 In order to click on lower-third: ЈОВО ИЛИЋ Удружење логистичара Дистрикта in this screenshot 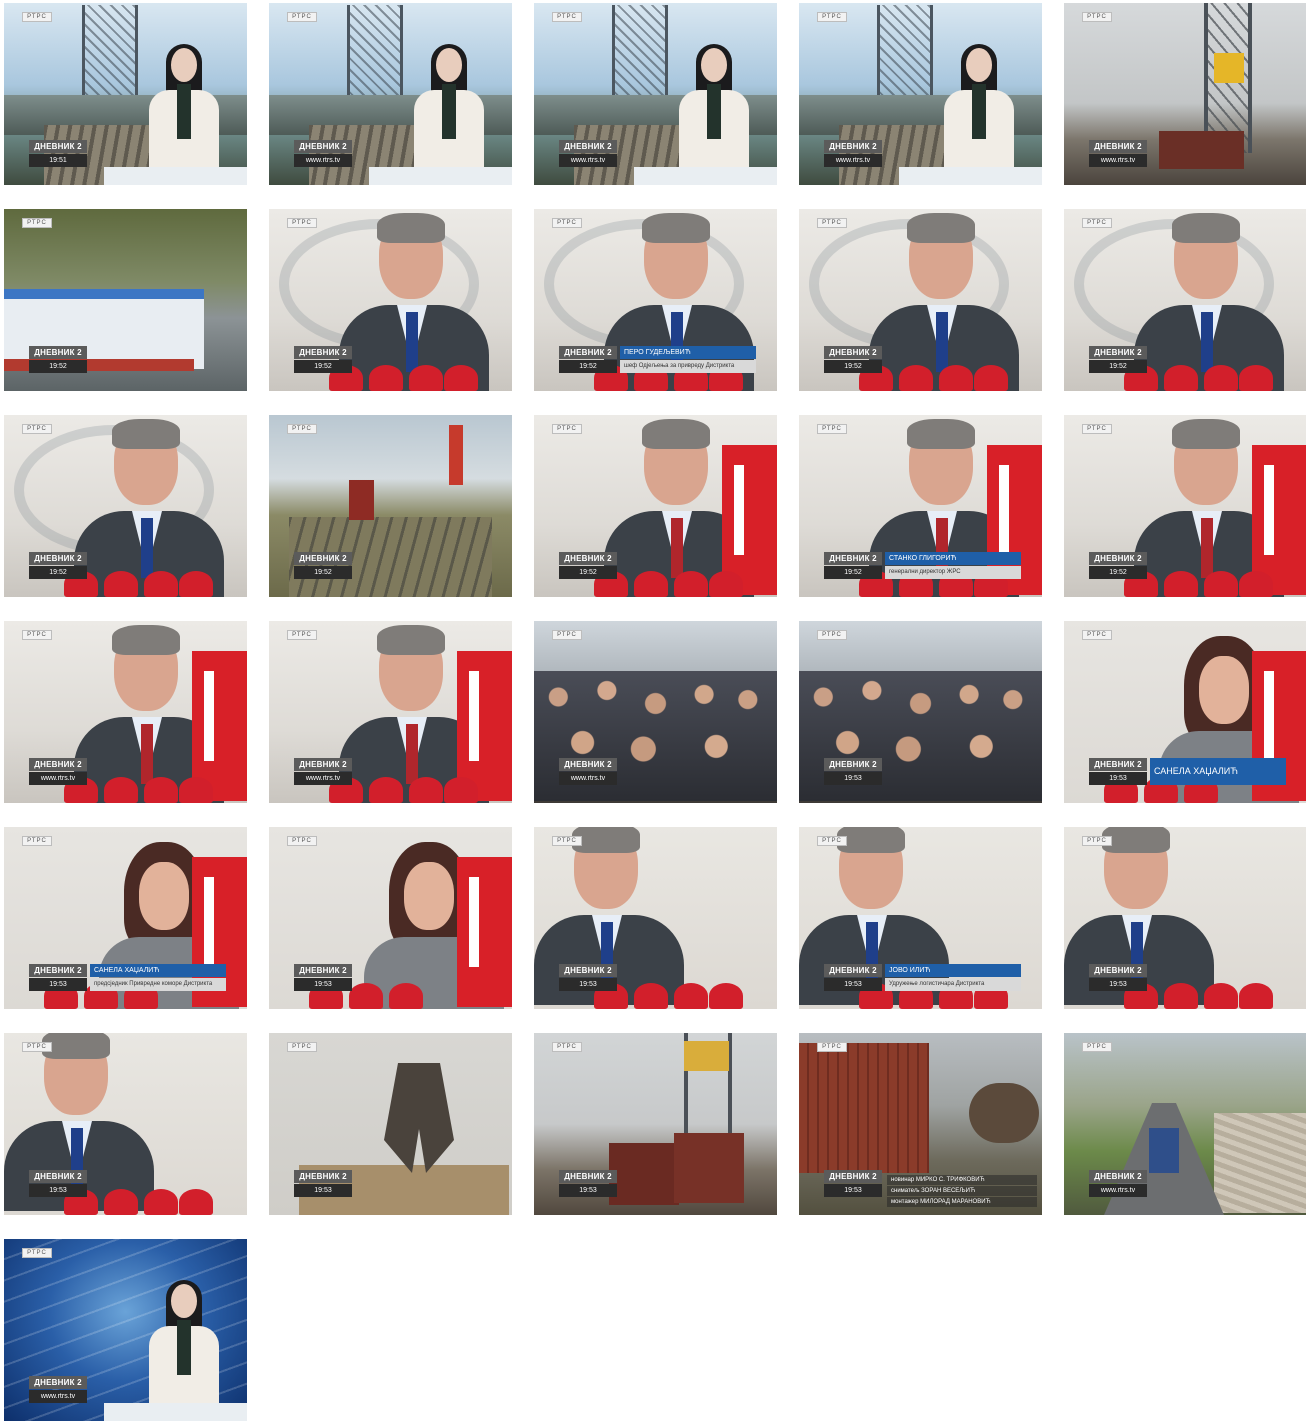, I will do `click(953, 977)`.